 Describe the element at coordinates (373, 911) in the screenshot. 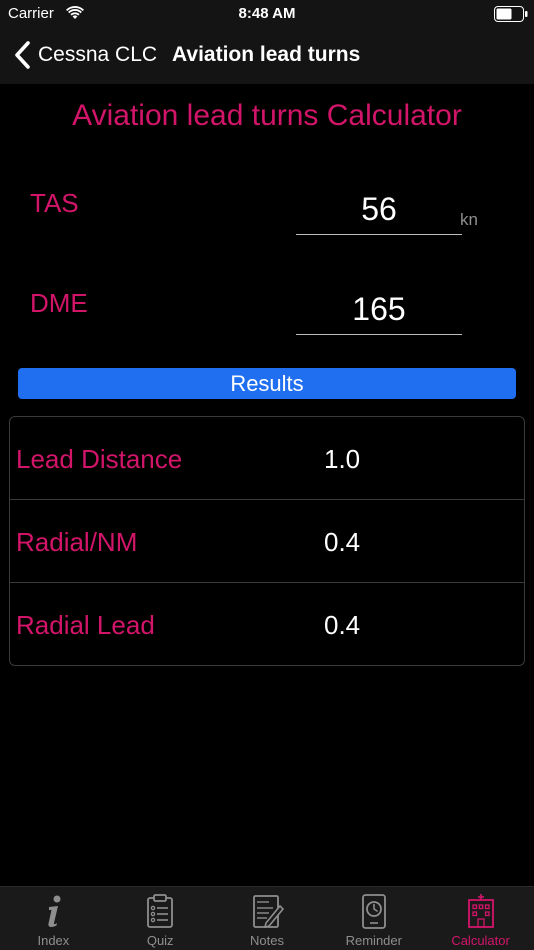

I see `clock-icon` at that location.